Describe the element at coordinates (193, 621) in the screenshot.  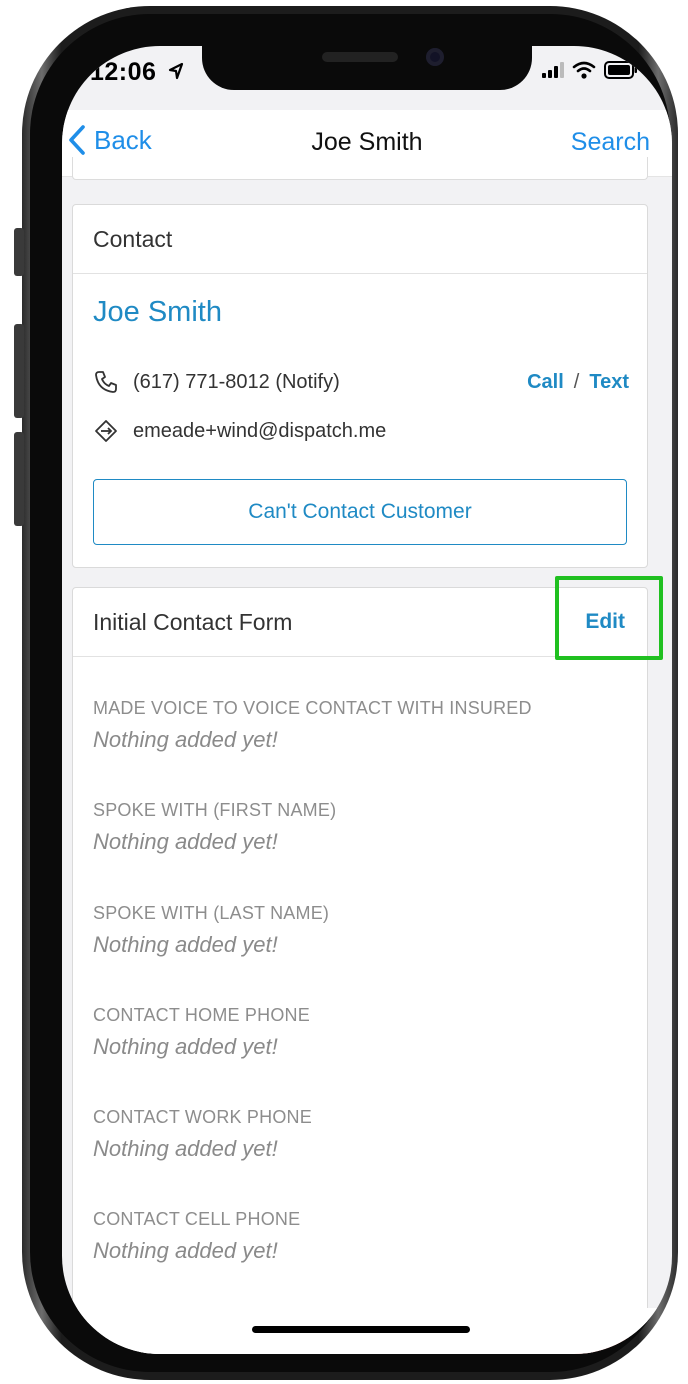
I see `form-card-title: Initial Contact Form` at that location.